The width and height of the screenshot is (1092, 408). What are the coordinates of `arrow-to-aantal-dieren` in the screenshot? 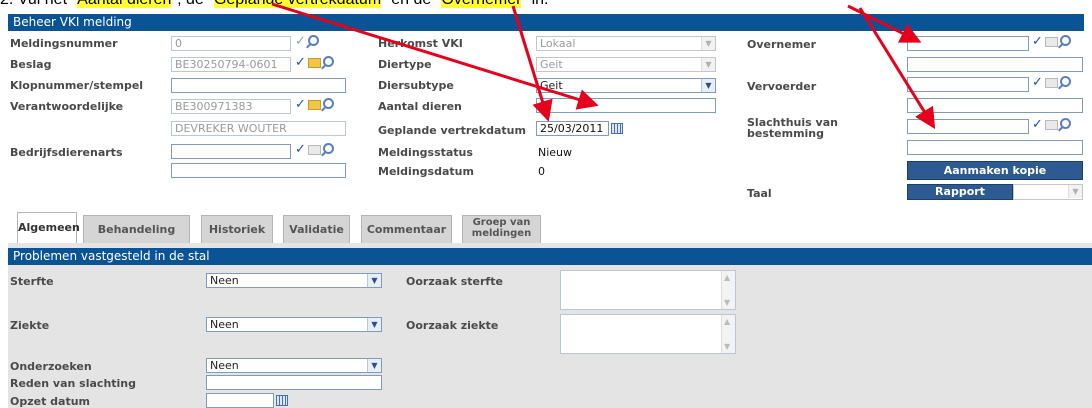 It's located at (435, 56).